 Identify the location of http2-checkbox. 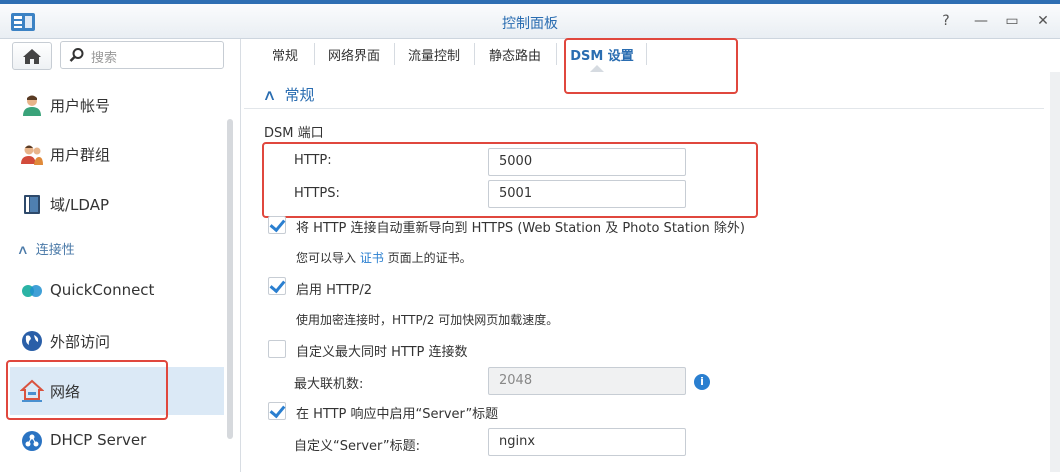
(277, 286).